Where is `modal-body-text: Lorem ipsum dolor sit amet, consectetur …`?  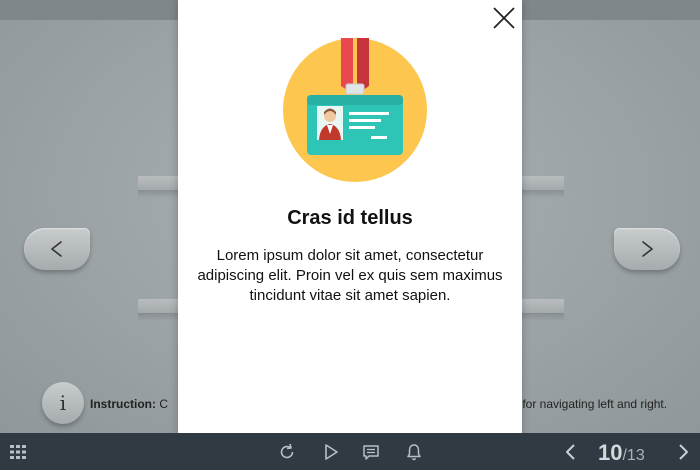 modal-body-text: Lorem ipsum dolor sit amet, consectetur … is located at coordinates (350, 275).